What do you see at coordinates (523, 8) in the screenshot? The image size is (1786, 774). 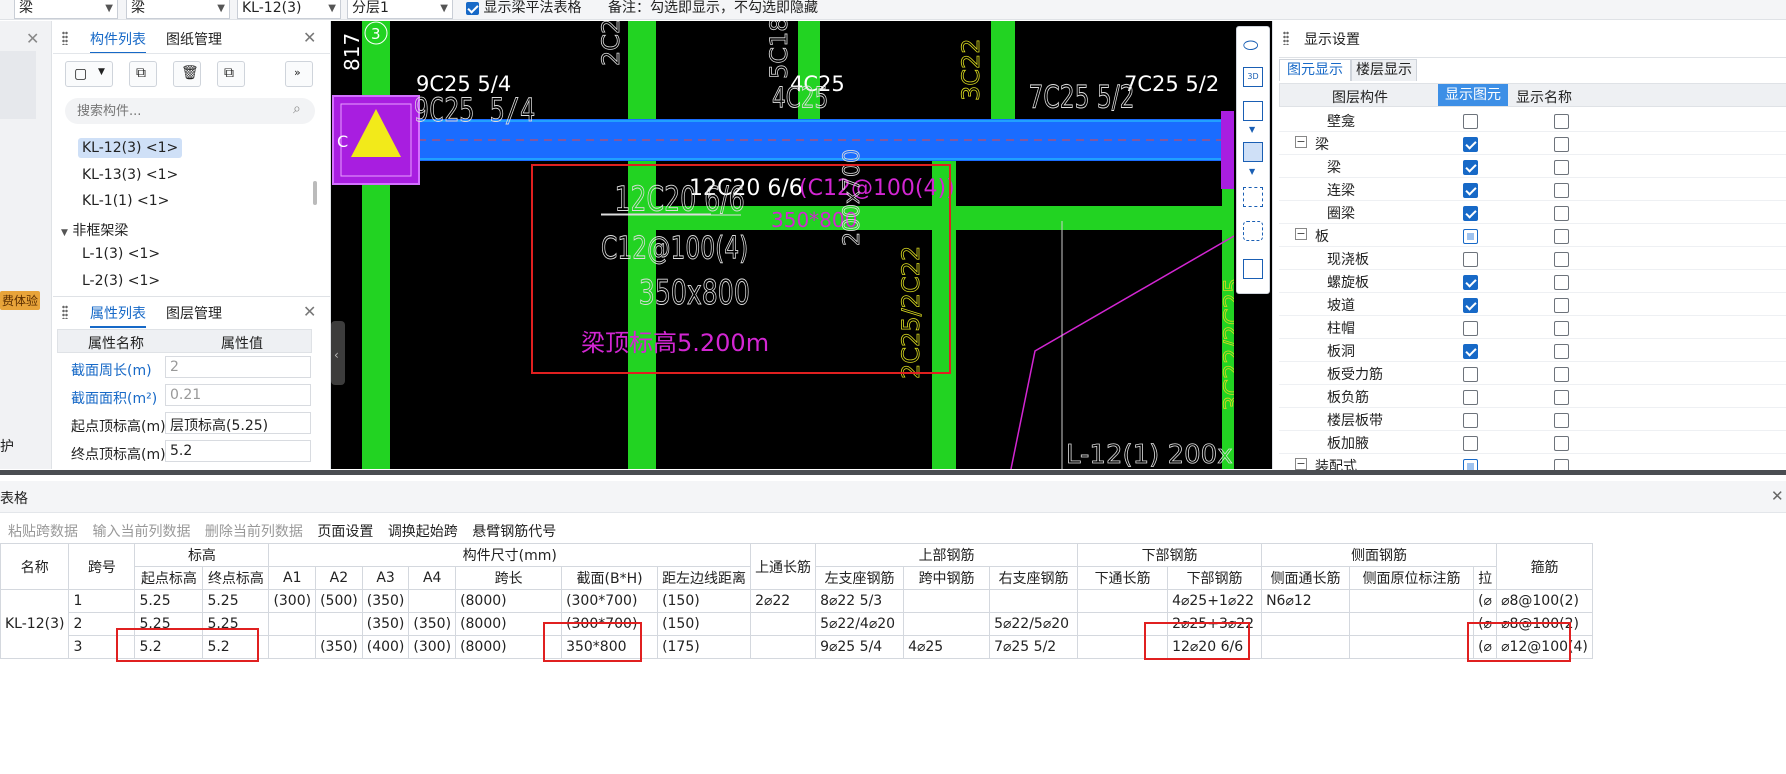 I see `show-table-checkbox: 显示梁平法表格` at bounding box center [523, 8].